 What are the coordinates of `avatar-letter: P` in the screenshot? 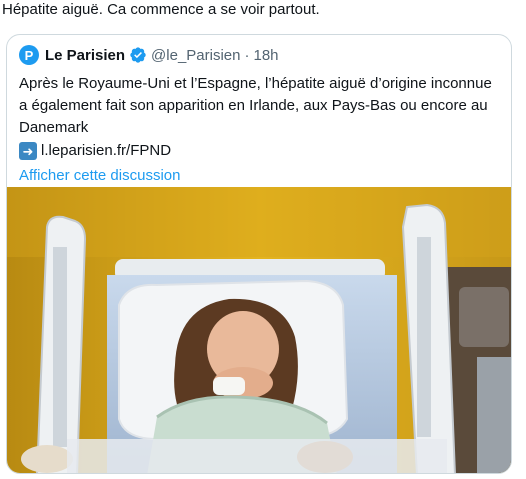 It's located at (29, 55).